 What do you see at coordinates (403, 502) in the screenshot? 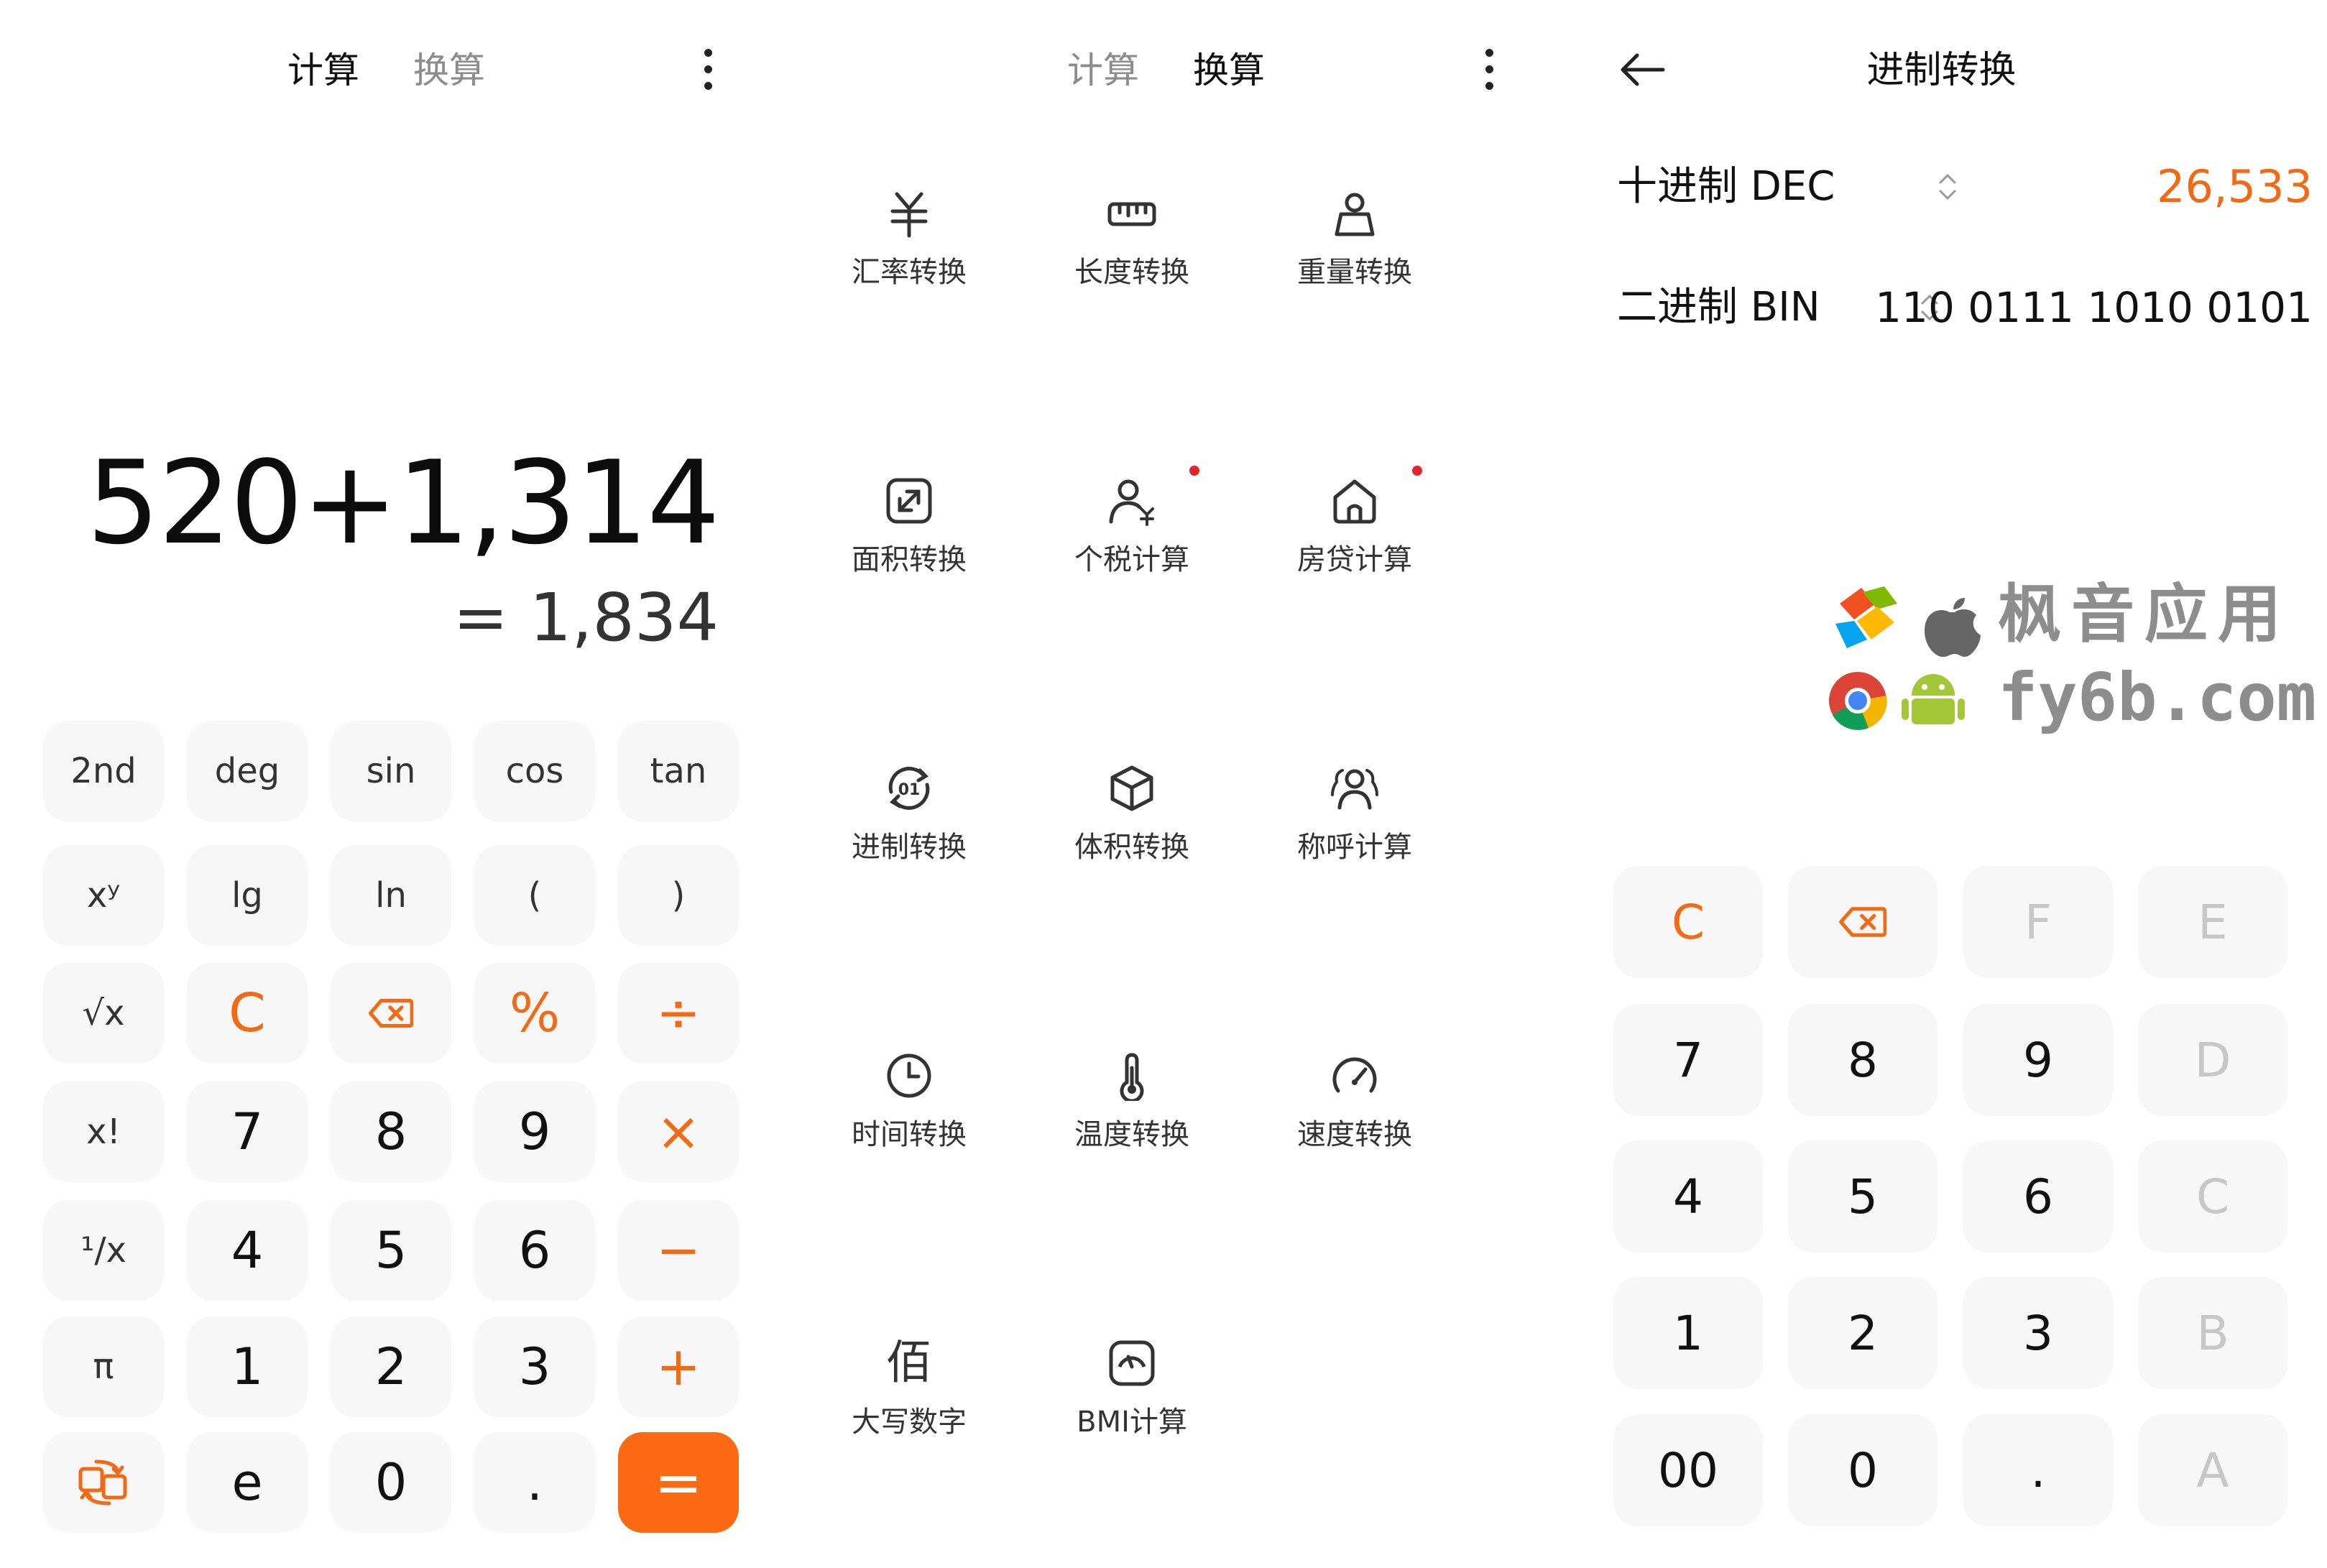
I see `expression-display: 520+1,314` at bounding box center [403, 502].